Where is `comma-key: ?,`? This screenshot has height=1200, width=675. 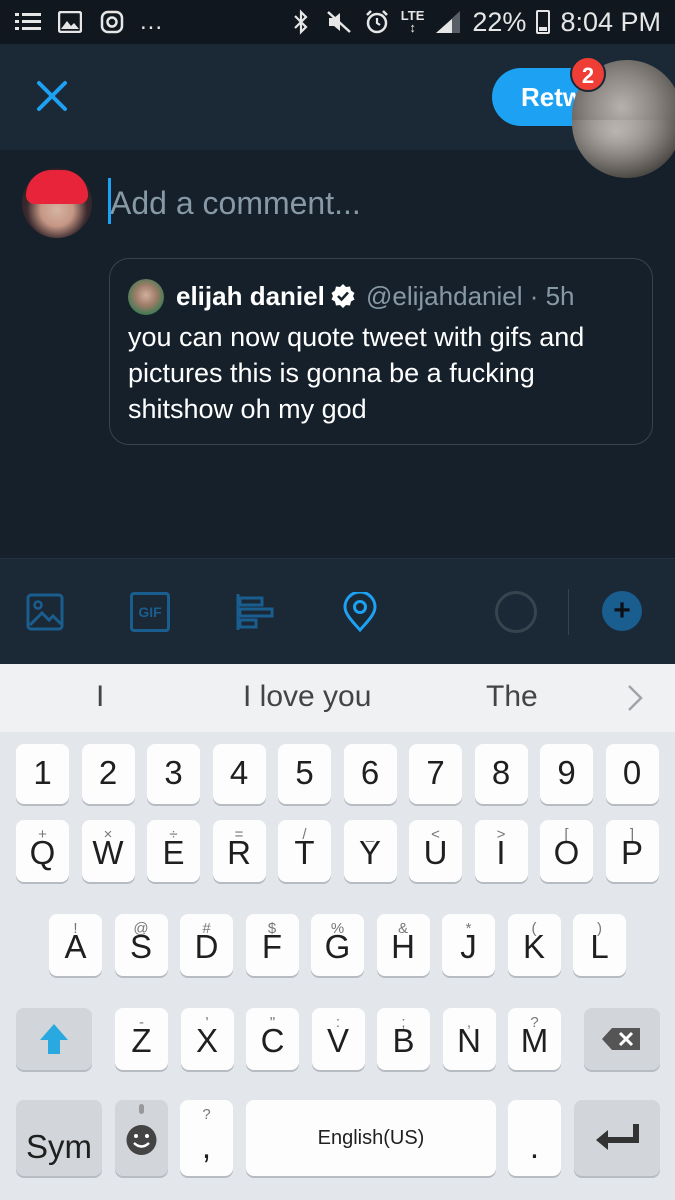
comma-key: ?, is located at coordinates (206, 1138).